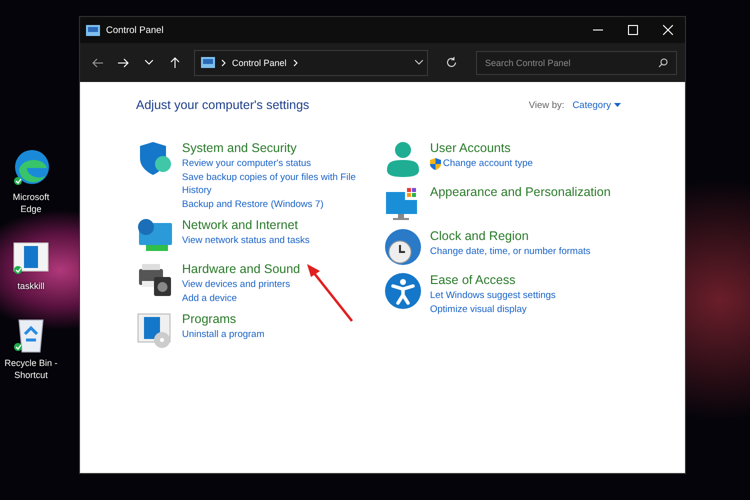  What do you see at coordinates (478, 309) in the screenshot?
I see `task-link: Optimize visual display` at bounding box center [478, 309].